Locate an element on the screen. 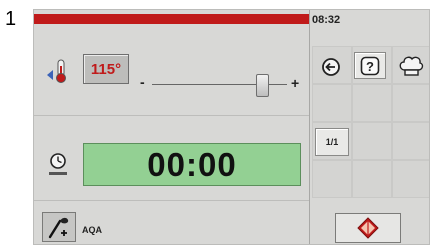  temperature-slider-handle is located at coordinates (263, 85).